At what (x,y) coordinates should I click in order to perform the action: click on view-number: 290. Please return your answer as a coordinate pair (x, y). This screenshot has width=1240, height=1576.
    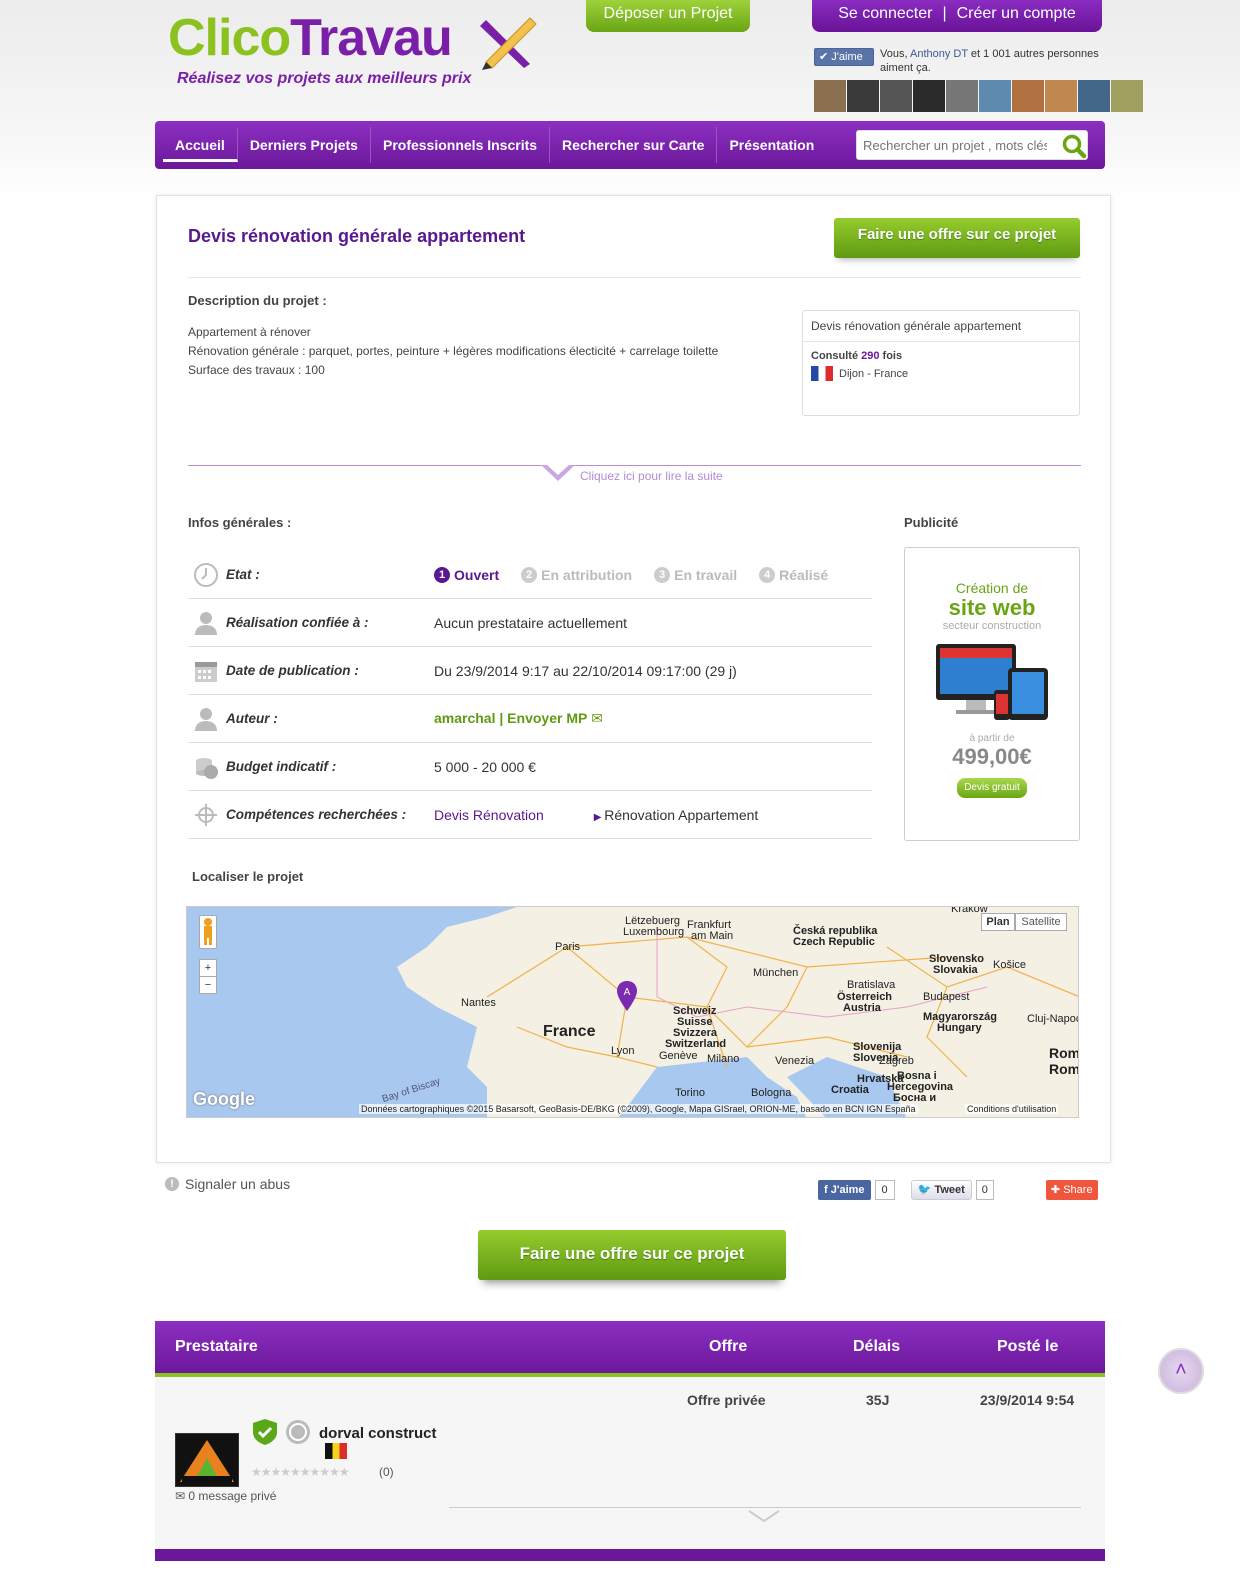
    Looking at the image, I should click on (870, 356).